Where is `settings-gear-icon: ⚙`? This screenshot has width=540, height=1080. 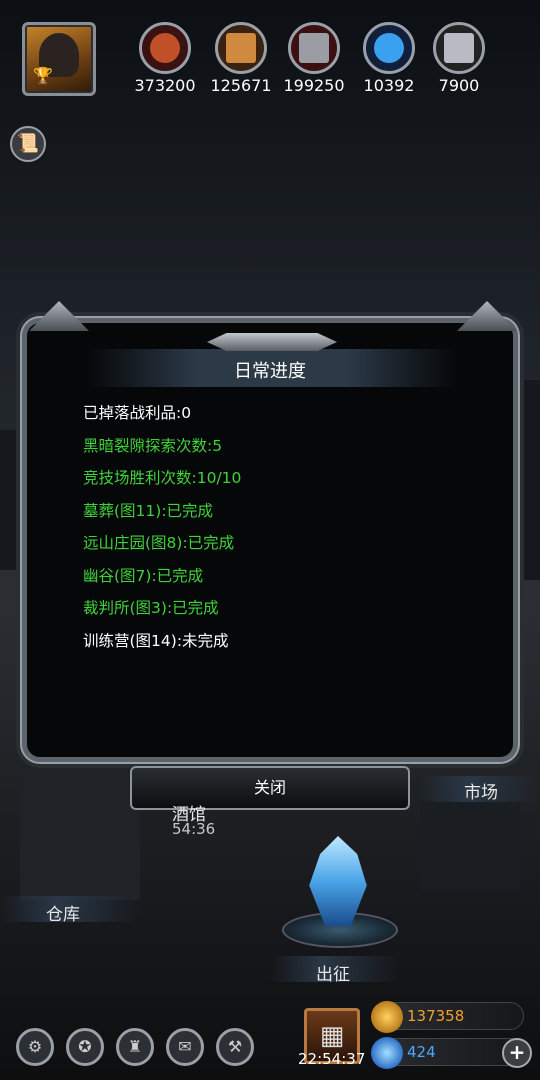
settings-gear-icon: ⚙ is located at coordinates (35, 1047).